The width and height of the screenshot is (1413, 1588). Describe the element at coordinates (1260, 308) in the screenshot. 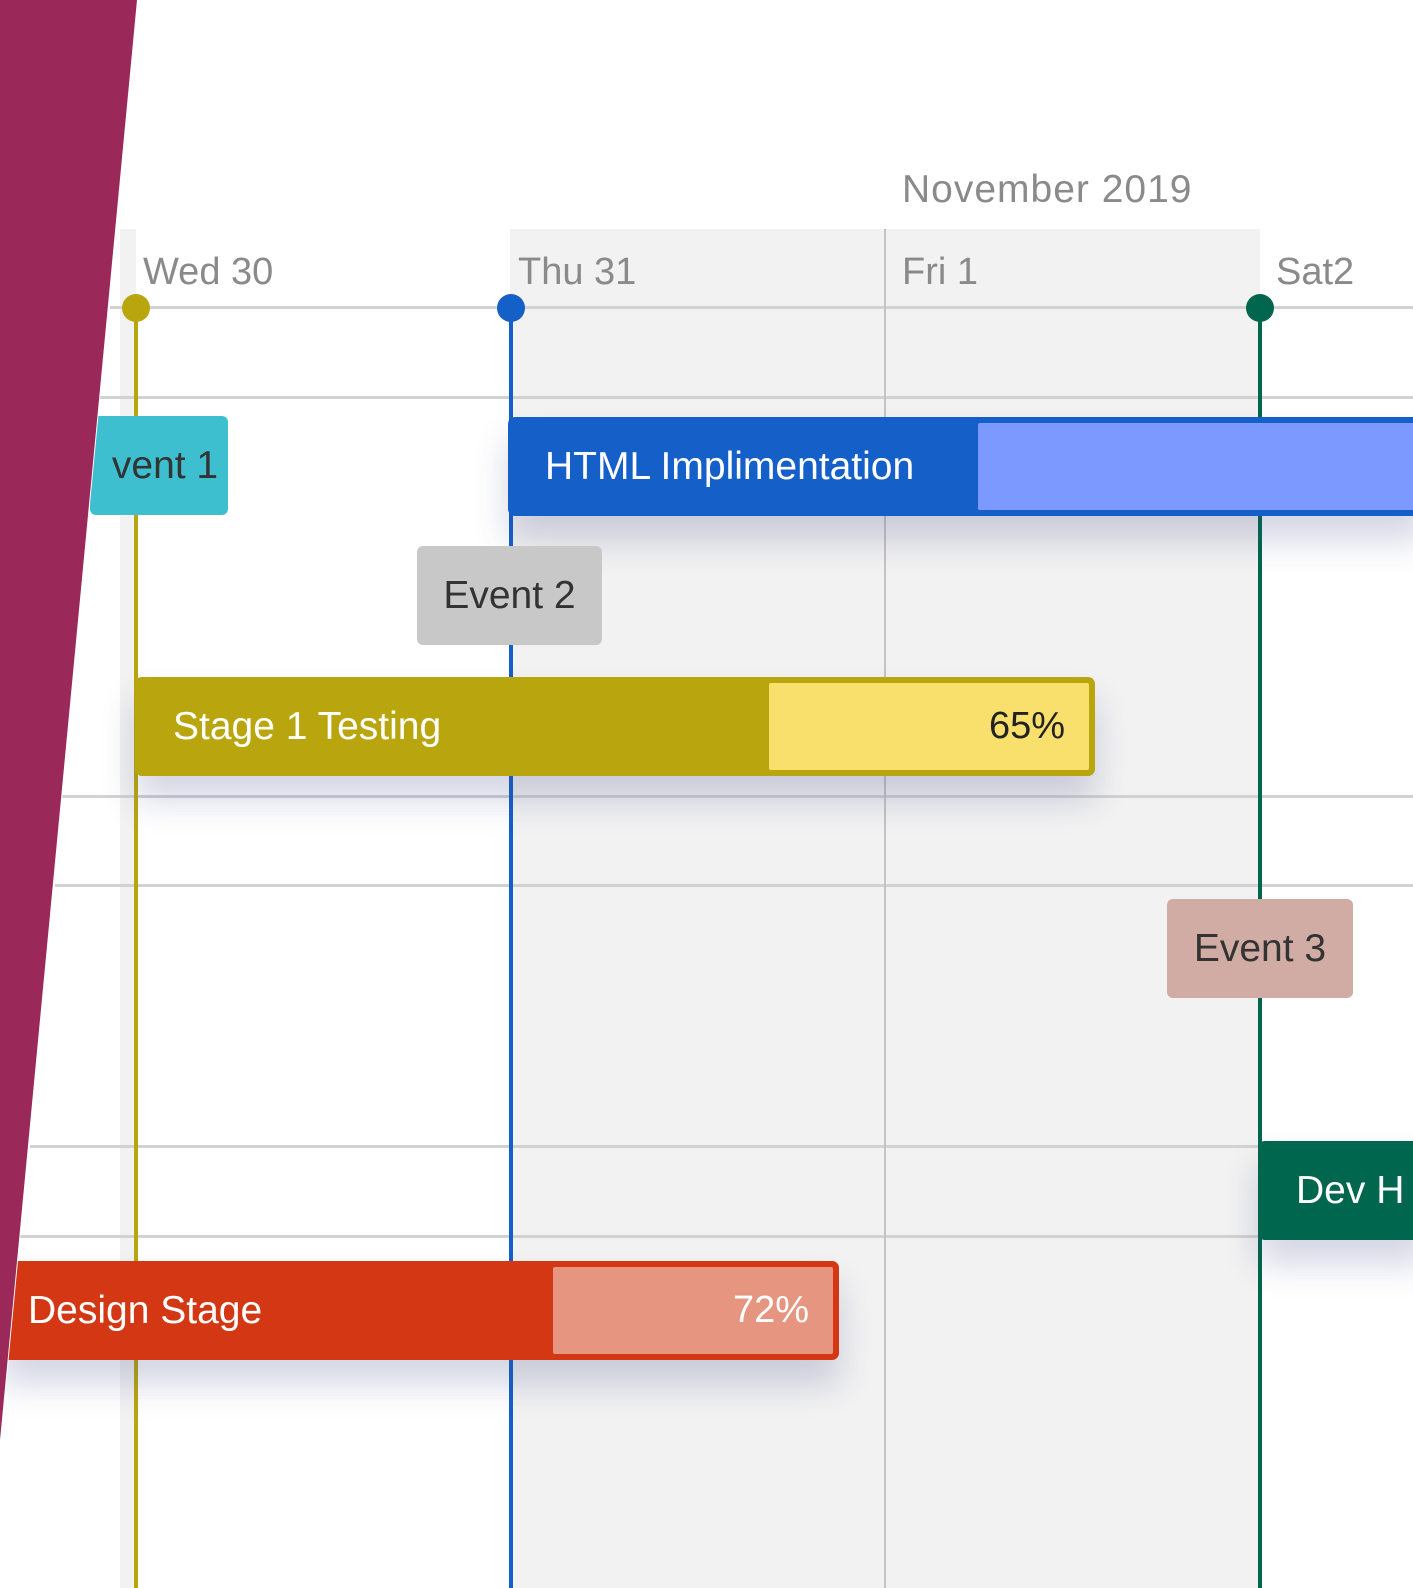

I see `milestone-dot-sat` at that location.